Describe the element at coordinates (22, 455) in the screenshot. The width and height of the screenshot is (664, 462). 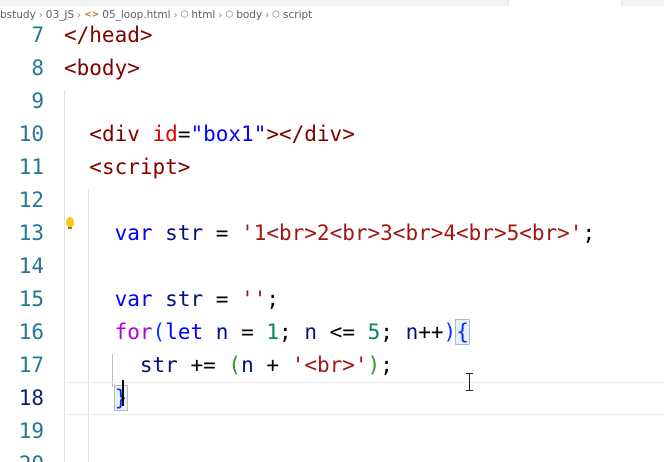
I see `line-number: 20` at that location.